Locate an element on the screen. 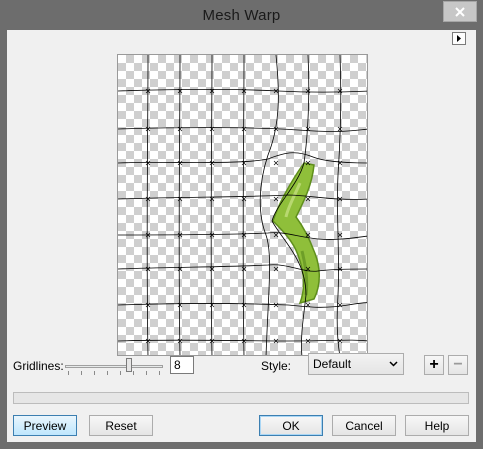 The height and width of the screenshot is (449, 483). title-bar: Mesh Warp is located at coordinates (241, 15).